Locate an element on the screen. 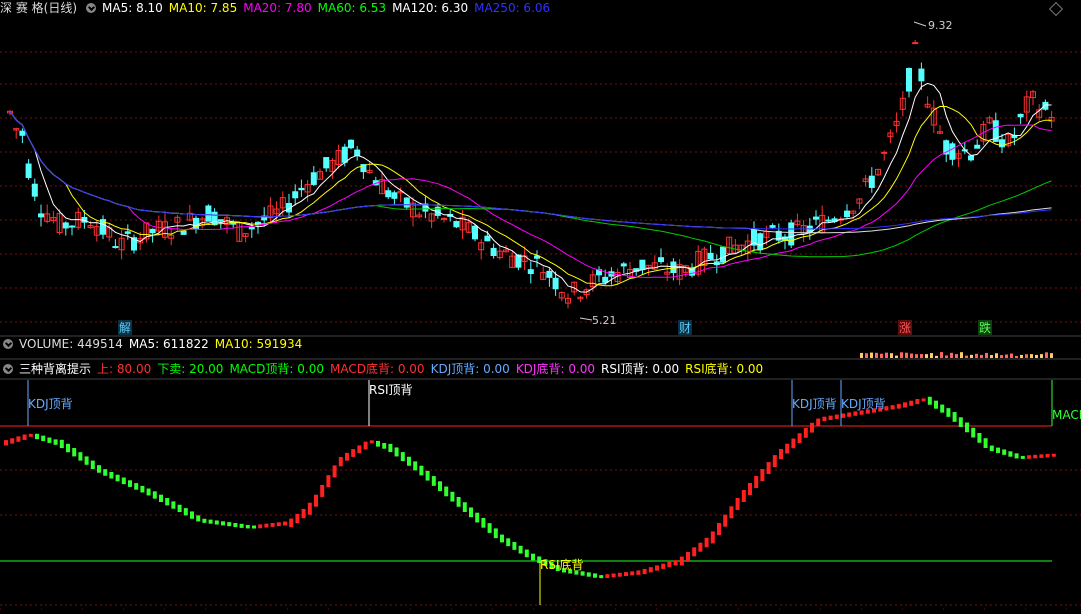  low-price-pointer is located at coordinates (586, 319).